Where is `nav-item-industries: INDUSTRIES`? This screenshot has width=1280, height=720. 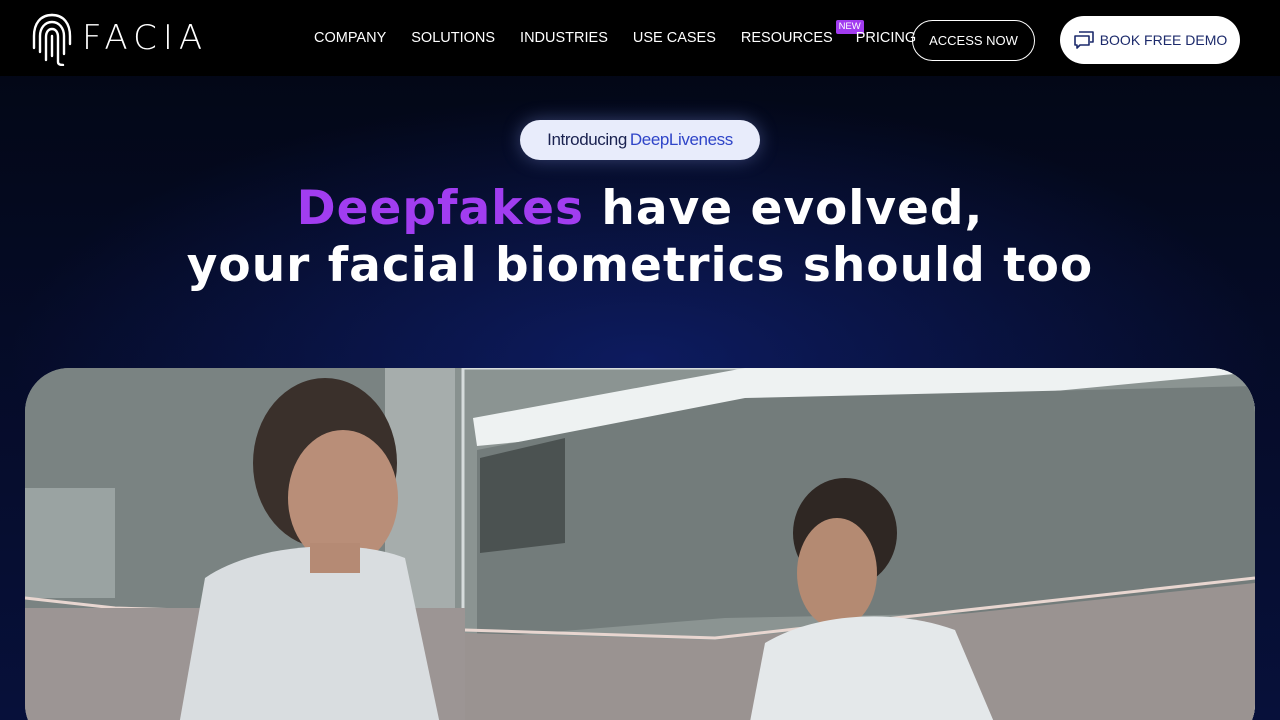
nav-item-industries: INDUSTRIES is located at coordinates (564, 38).